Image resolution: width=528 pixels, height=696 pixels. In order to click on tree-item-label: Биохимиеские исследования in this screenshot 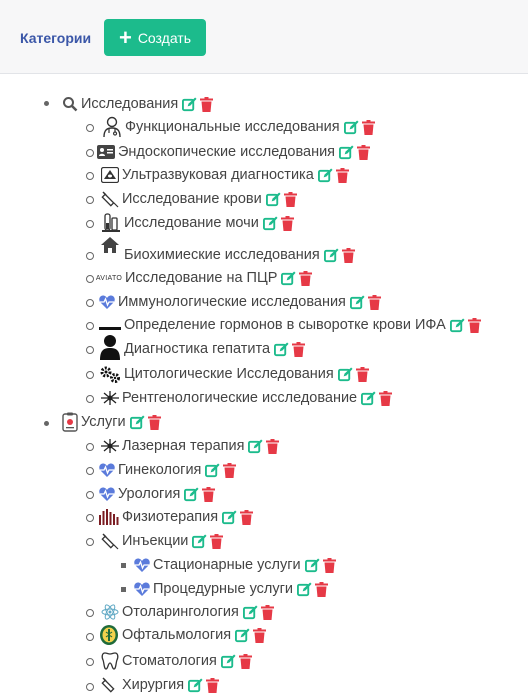, I will do `click(222, 255)`.